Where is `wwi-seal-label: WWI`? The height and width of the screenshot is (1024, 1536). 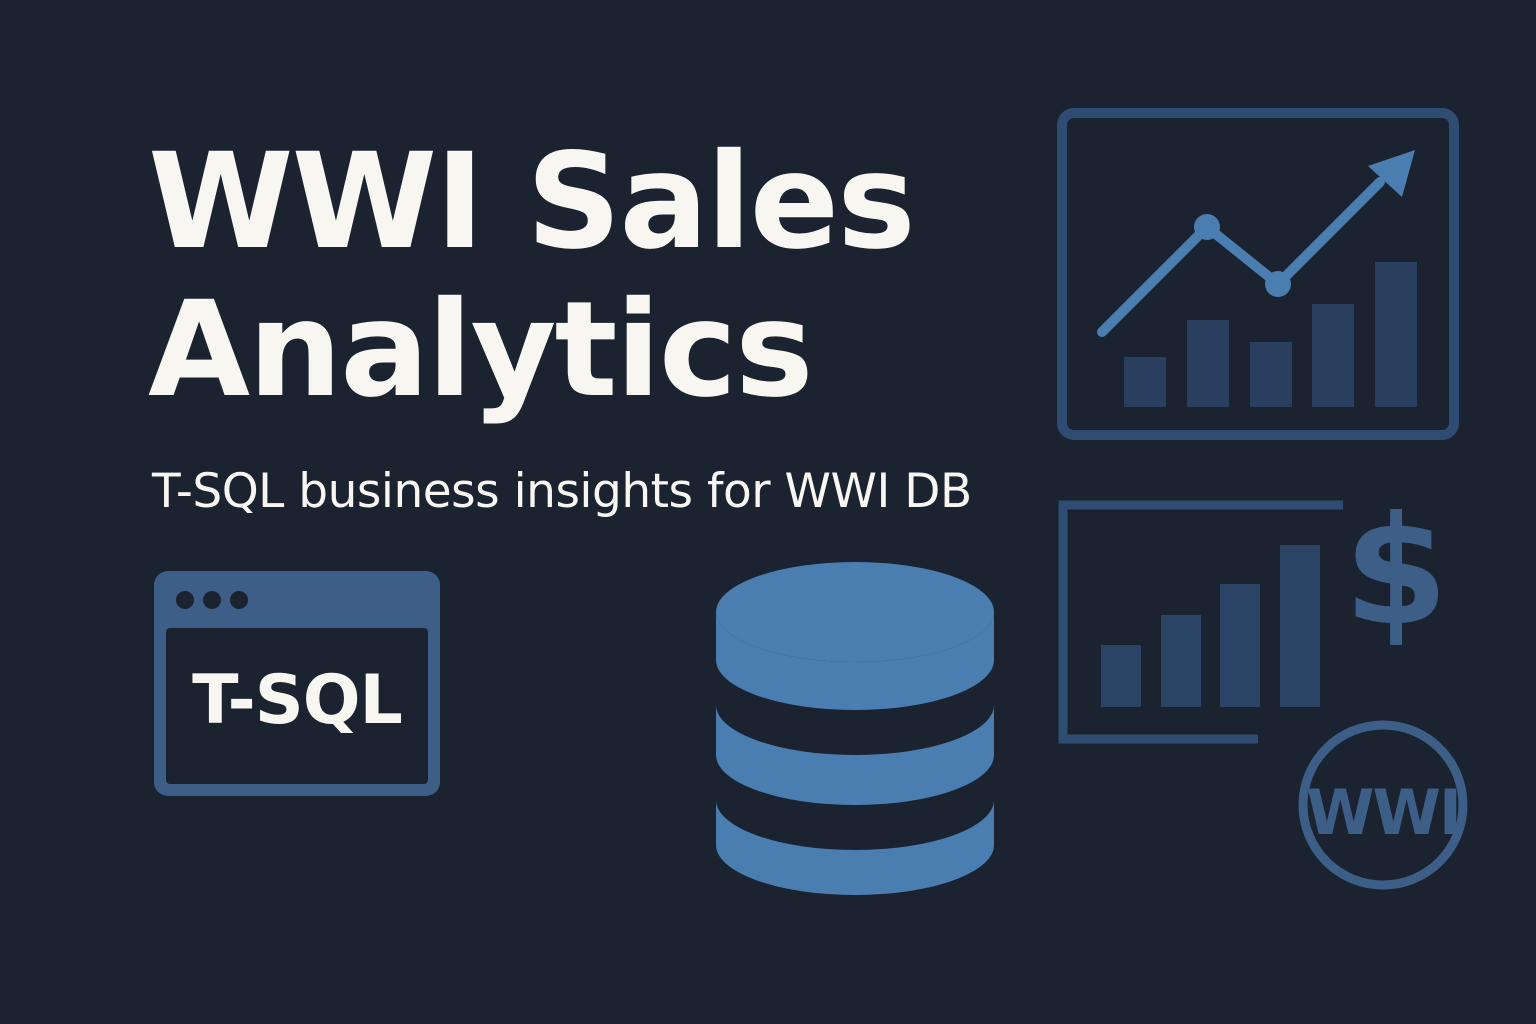
wwi-seal-label: WWI is located at coordinates (1383, 812).